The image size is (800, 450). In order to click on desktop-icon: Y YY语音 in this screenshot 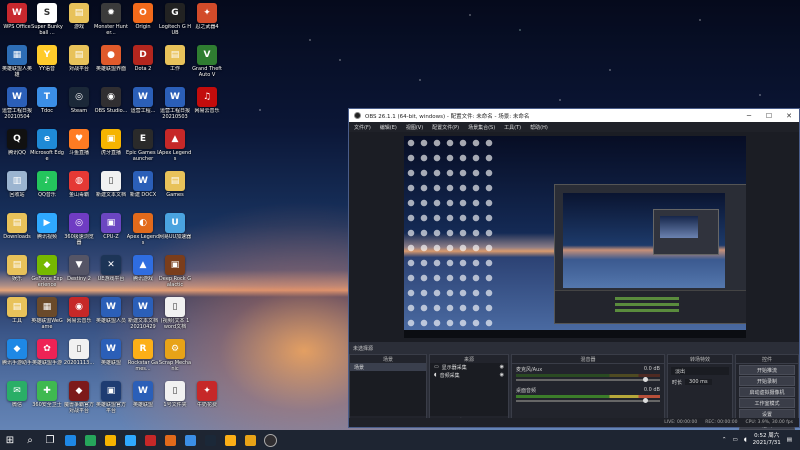, I will do `click(47, 58)`.